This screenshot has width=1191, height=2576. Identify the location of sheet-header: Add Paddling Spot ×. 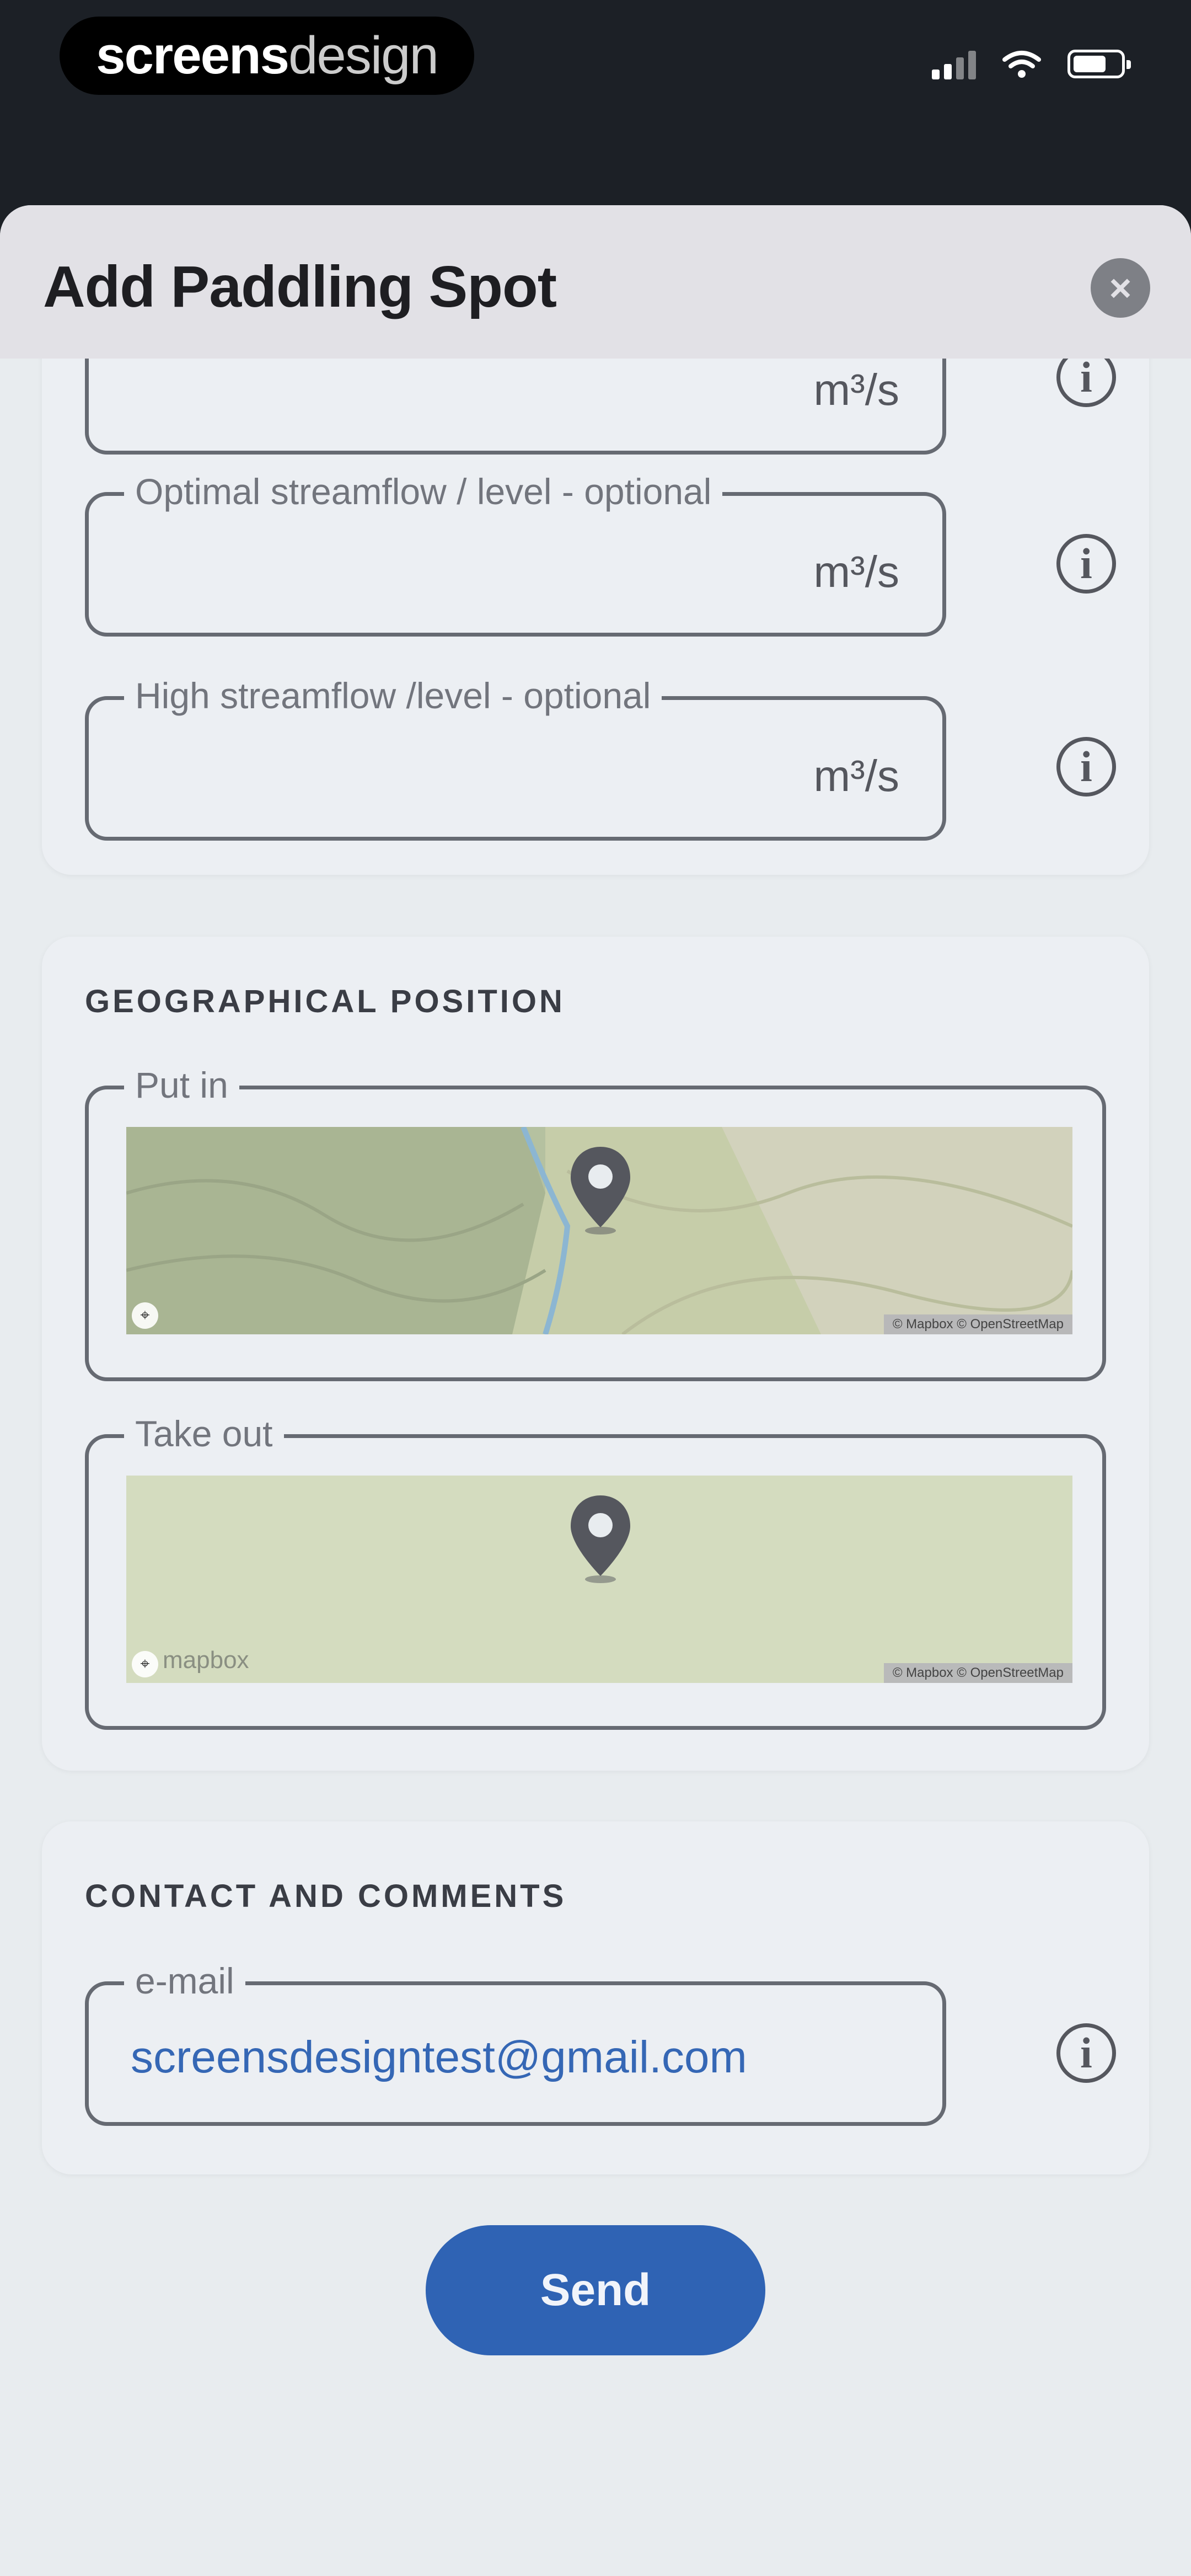
(595, 282).